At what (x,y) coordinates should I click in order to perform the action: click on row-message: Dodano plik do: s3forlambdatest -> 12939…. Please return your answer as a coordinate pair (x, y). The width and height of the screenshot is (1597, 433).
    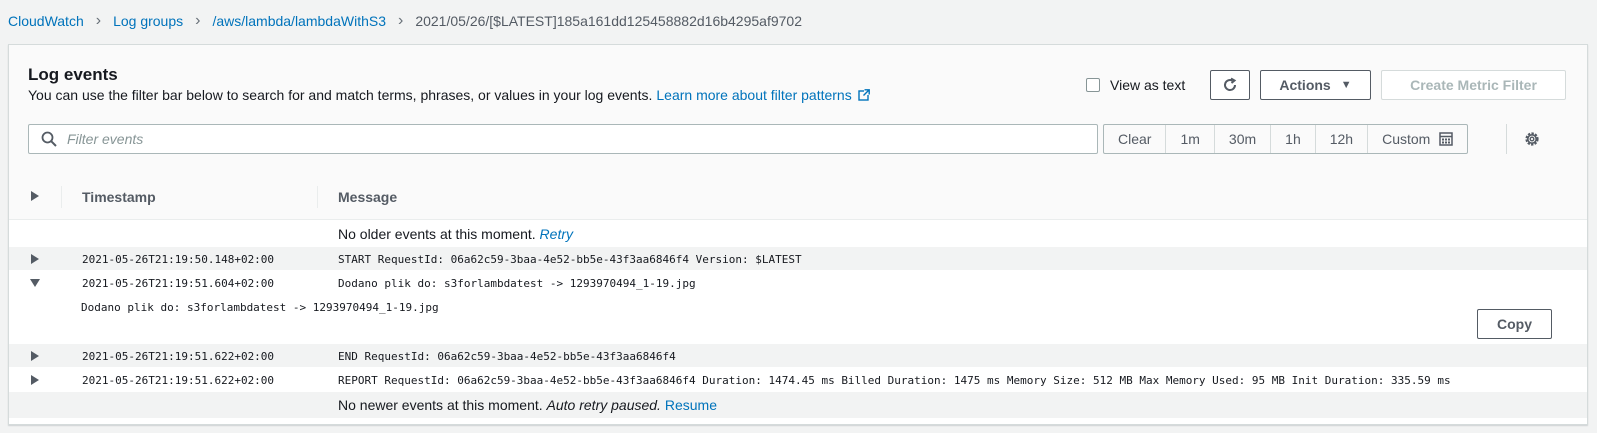
    Looking at the image, I should click on (517, 283).